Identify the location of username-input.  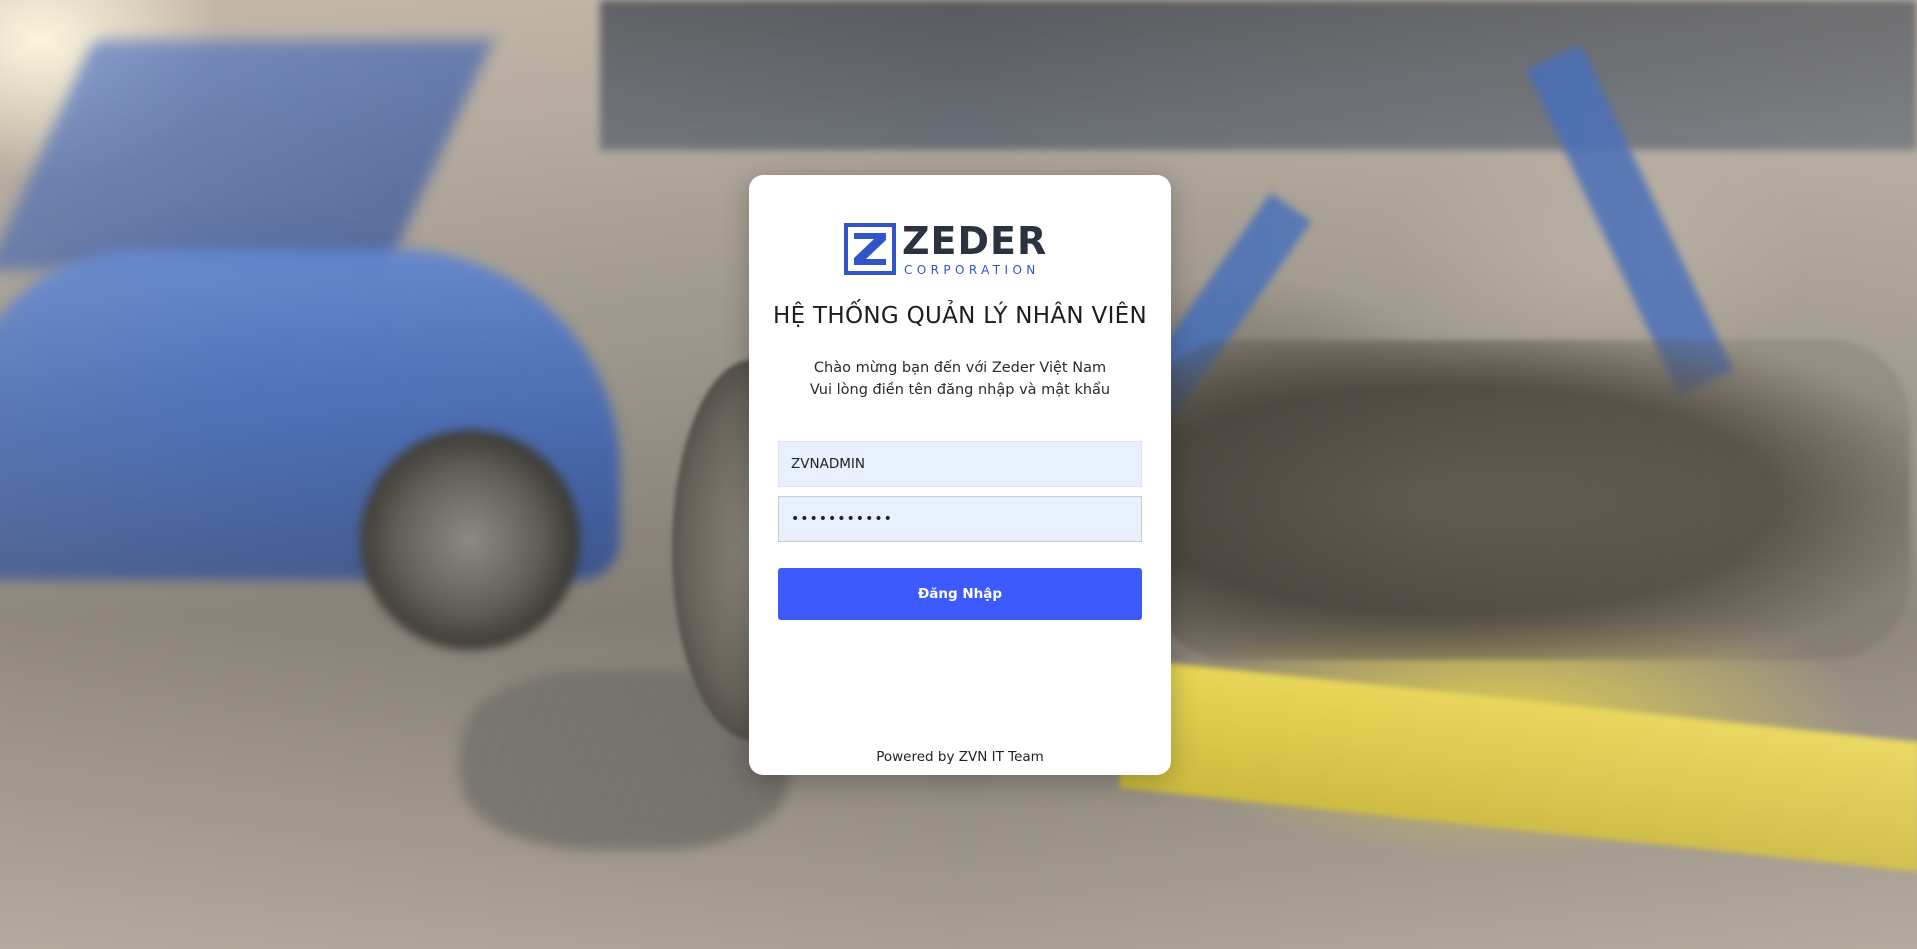
(960, 464).